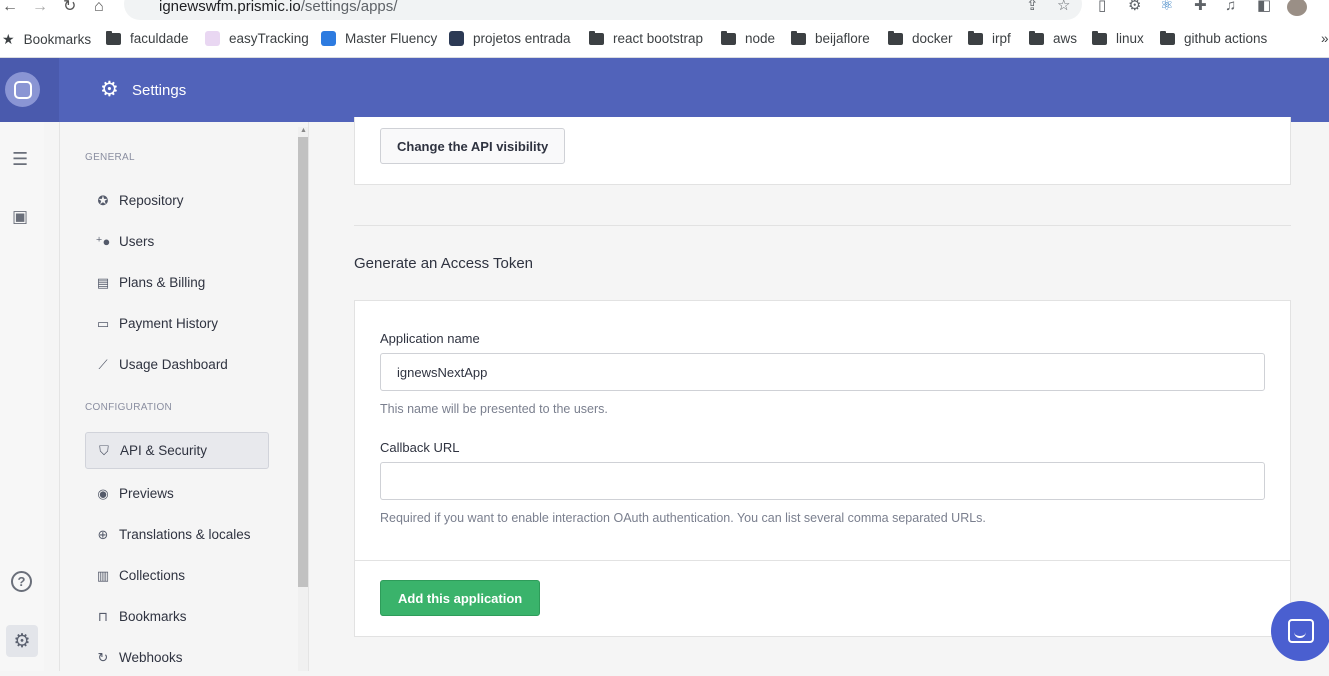 The height and width of the screenshot is (676, 1329). Describe the element at coordinates (658, 38) in the screenshot. I see `bookmark-label: react bootstrap` at that location.